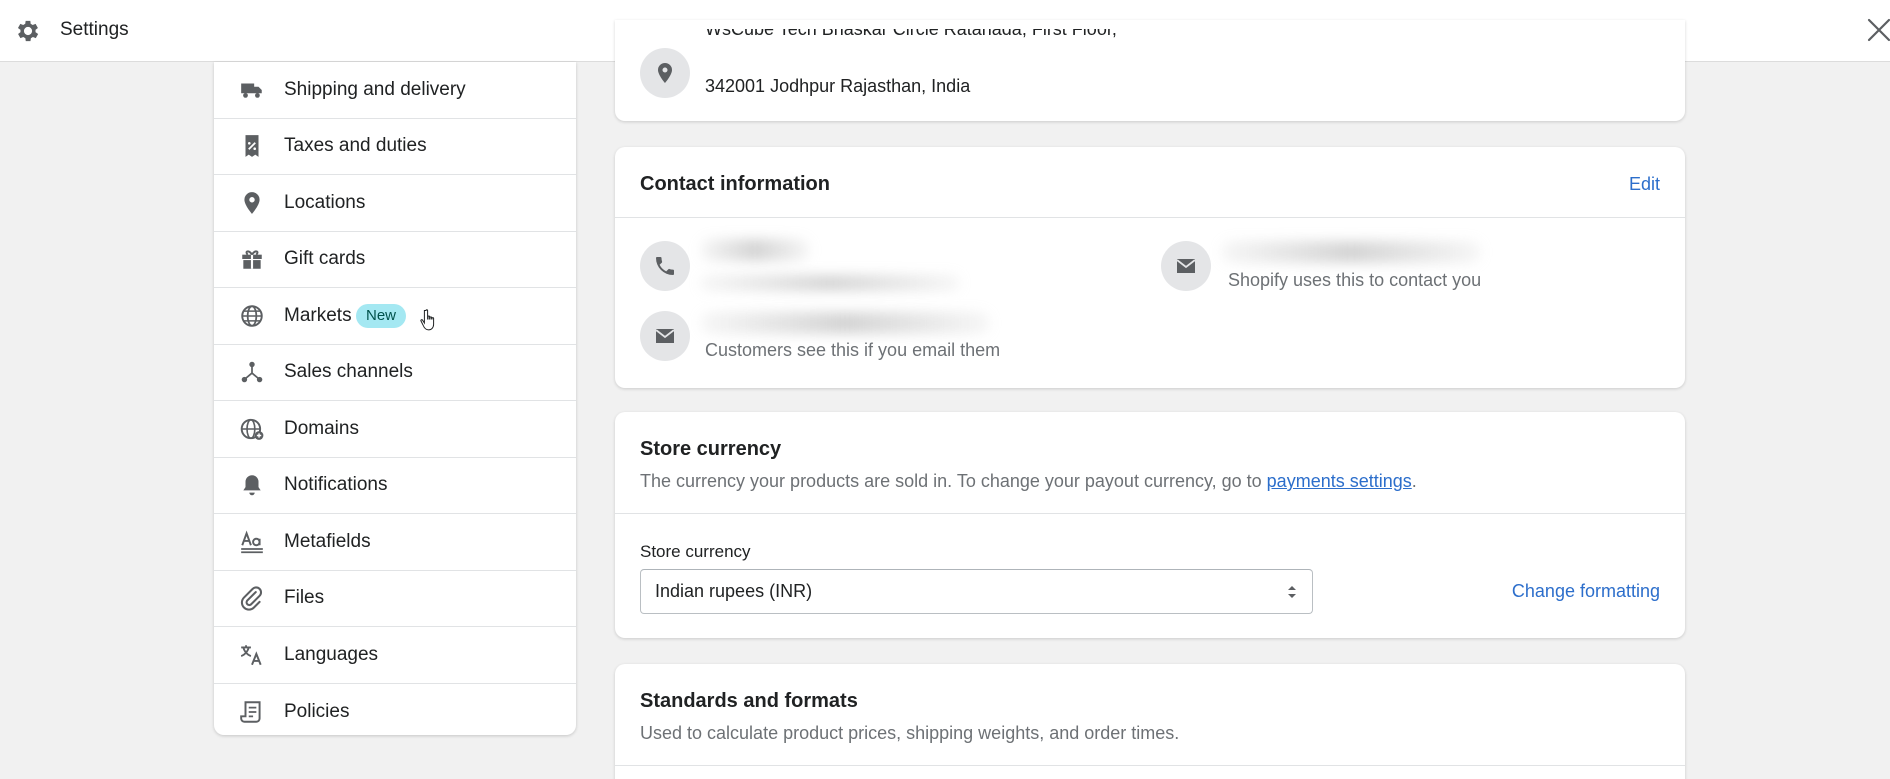  I want to click on contact-title: Contact information, so click(735, 184).